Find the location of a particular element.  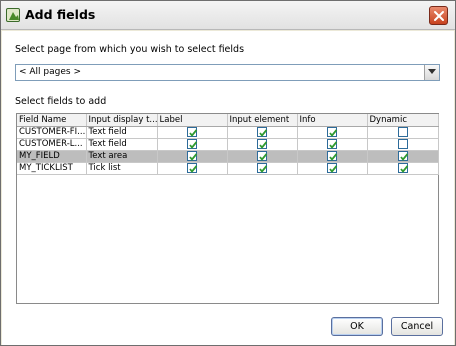

table-row: CUSTOMER-FI... Text field is located at coordinates (228, 132).